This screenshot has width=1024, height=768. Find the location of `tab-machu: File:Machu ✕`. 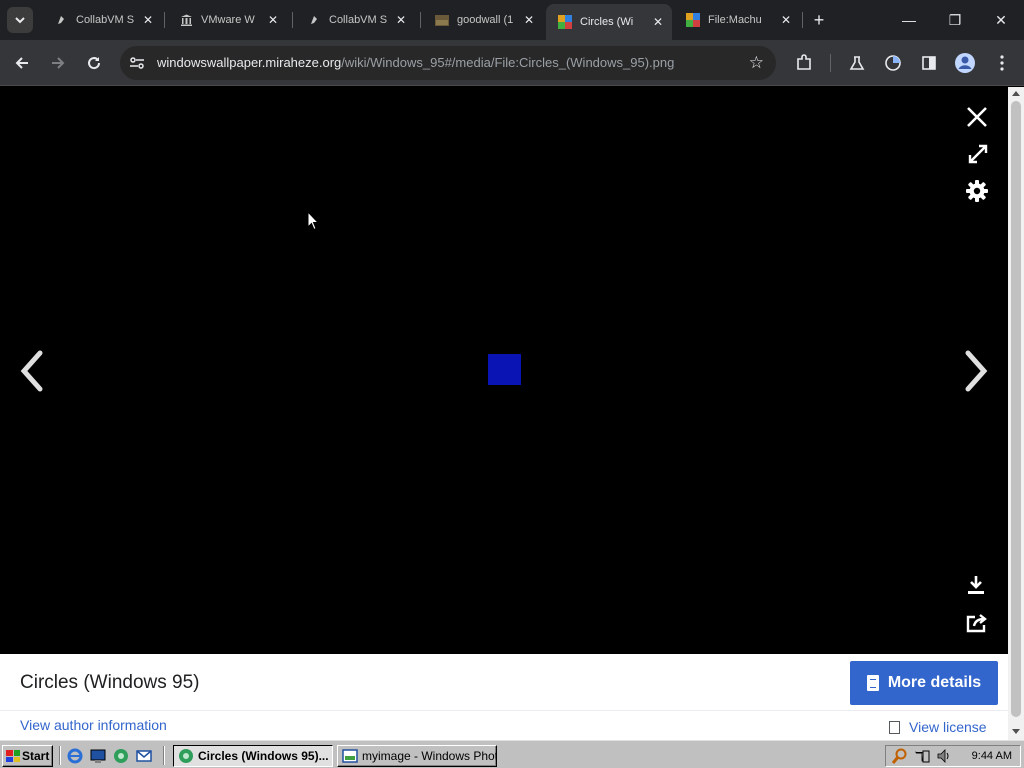

tab-machu: File:Machu ✕ is located at coordinates (737, 20).